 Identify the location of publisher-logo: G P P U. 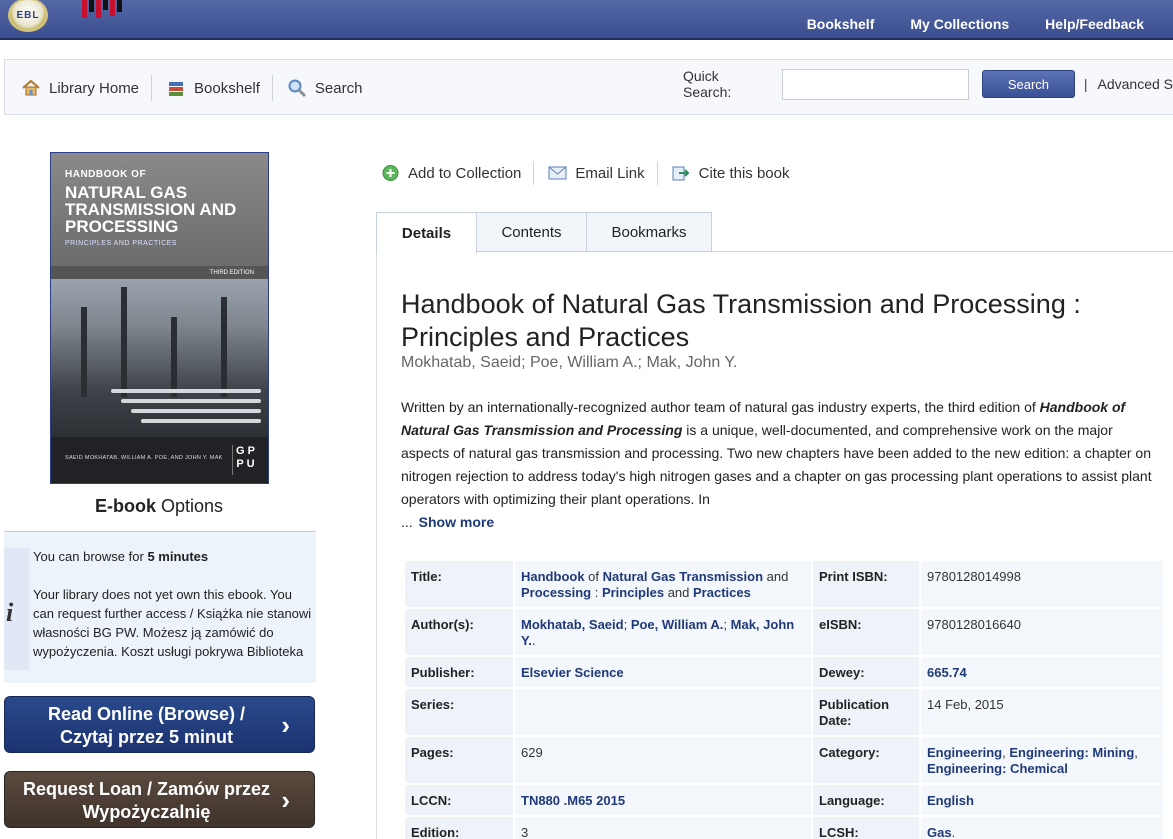
(245, 460).